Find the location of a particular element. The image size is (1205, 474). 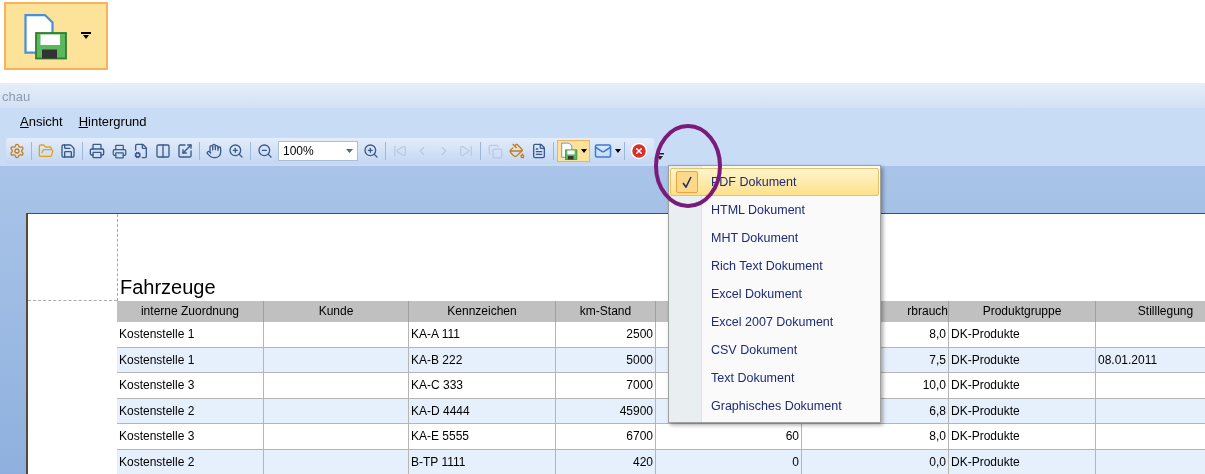

table-cell: KA-E 5555 is located at coordinates (482, 436).